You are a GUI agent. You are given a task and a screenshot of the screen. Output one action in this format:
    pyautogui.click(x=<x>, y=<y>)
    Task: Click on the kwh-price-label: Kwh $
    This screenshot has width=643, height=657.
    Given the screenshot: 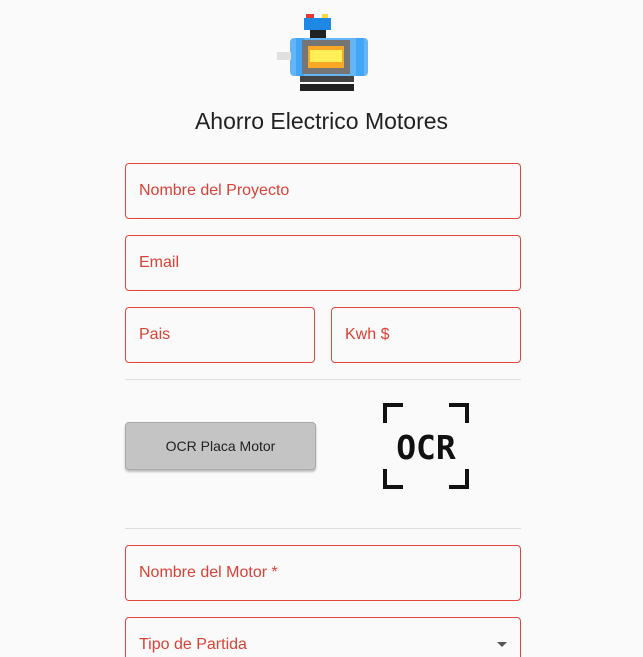 What is the action you would take?
    pyautogui.click(x=367, y=334)
    